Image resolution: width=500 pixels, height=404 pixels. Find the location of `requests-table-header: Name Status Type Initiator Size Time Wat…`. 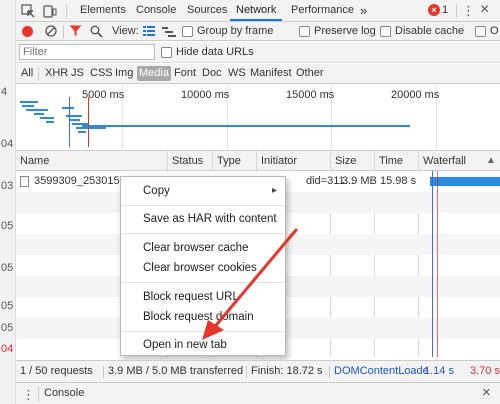

requests-table-header: Name Status Type Initiator Size Time Wat… is located at coordinates (258, 161).